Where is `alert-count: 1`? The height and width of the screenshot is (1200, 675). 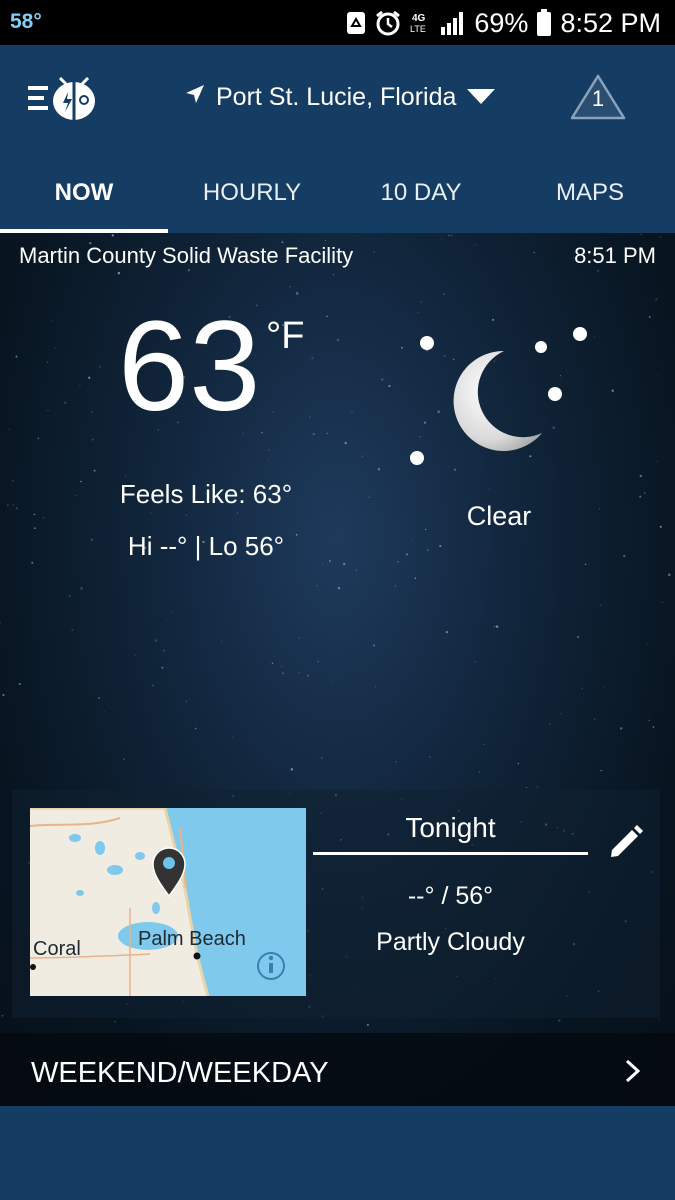 alert-count: 1 is located at coordinates (598, 98).